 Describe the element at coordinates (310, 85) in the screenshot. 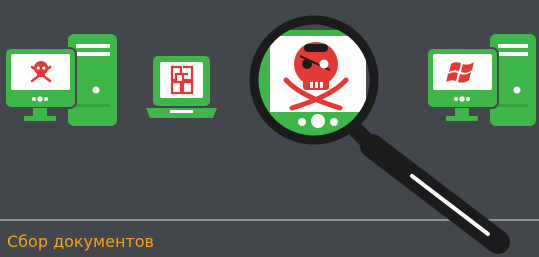

I see `large-monitor-icon` at that location.